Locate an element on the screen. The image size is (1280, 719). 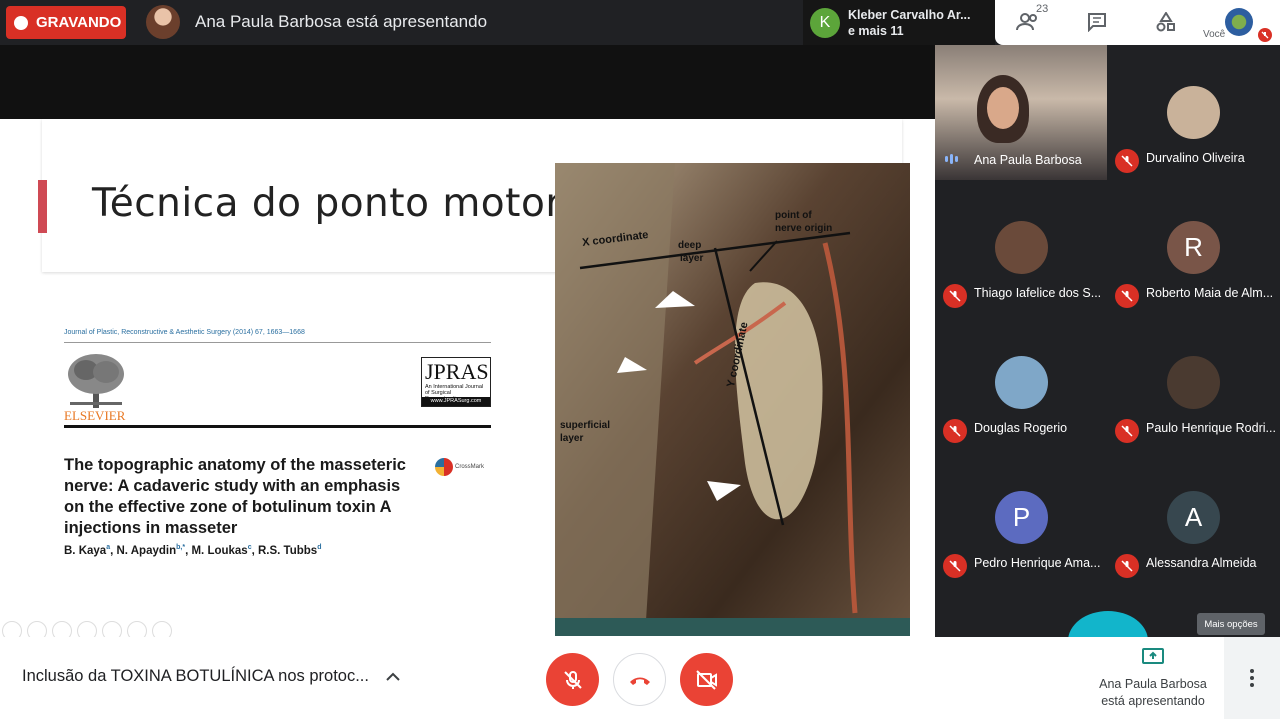
author: M. Loukas is located at coordinates (219, 550).